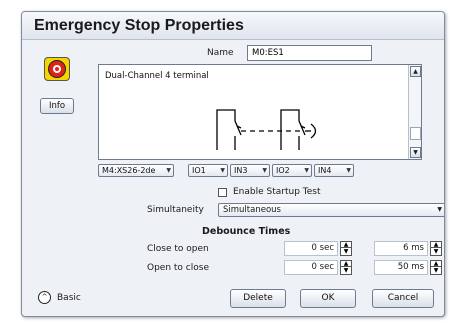  Describe the element at coordinates (401, 267) in the screenshot. I see `open-to-close-ms-field: 50 ms` at that location.